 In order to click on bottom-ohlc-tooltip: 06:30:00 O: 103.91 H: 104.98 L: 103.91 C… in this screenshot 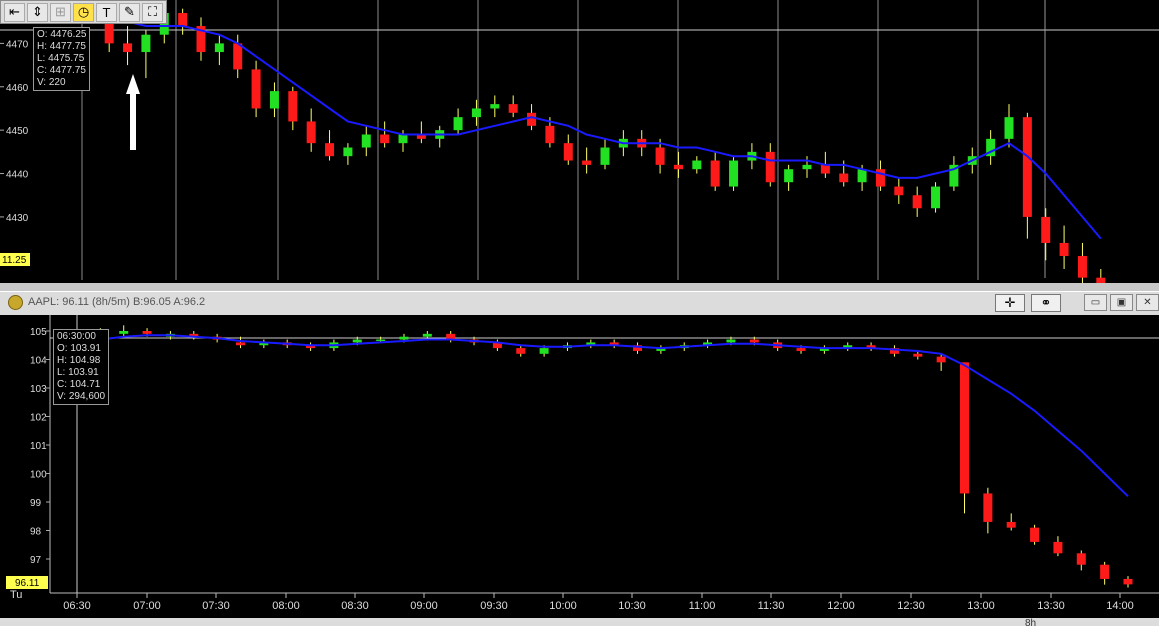, I will do `click(81, 367)`.